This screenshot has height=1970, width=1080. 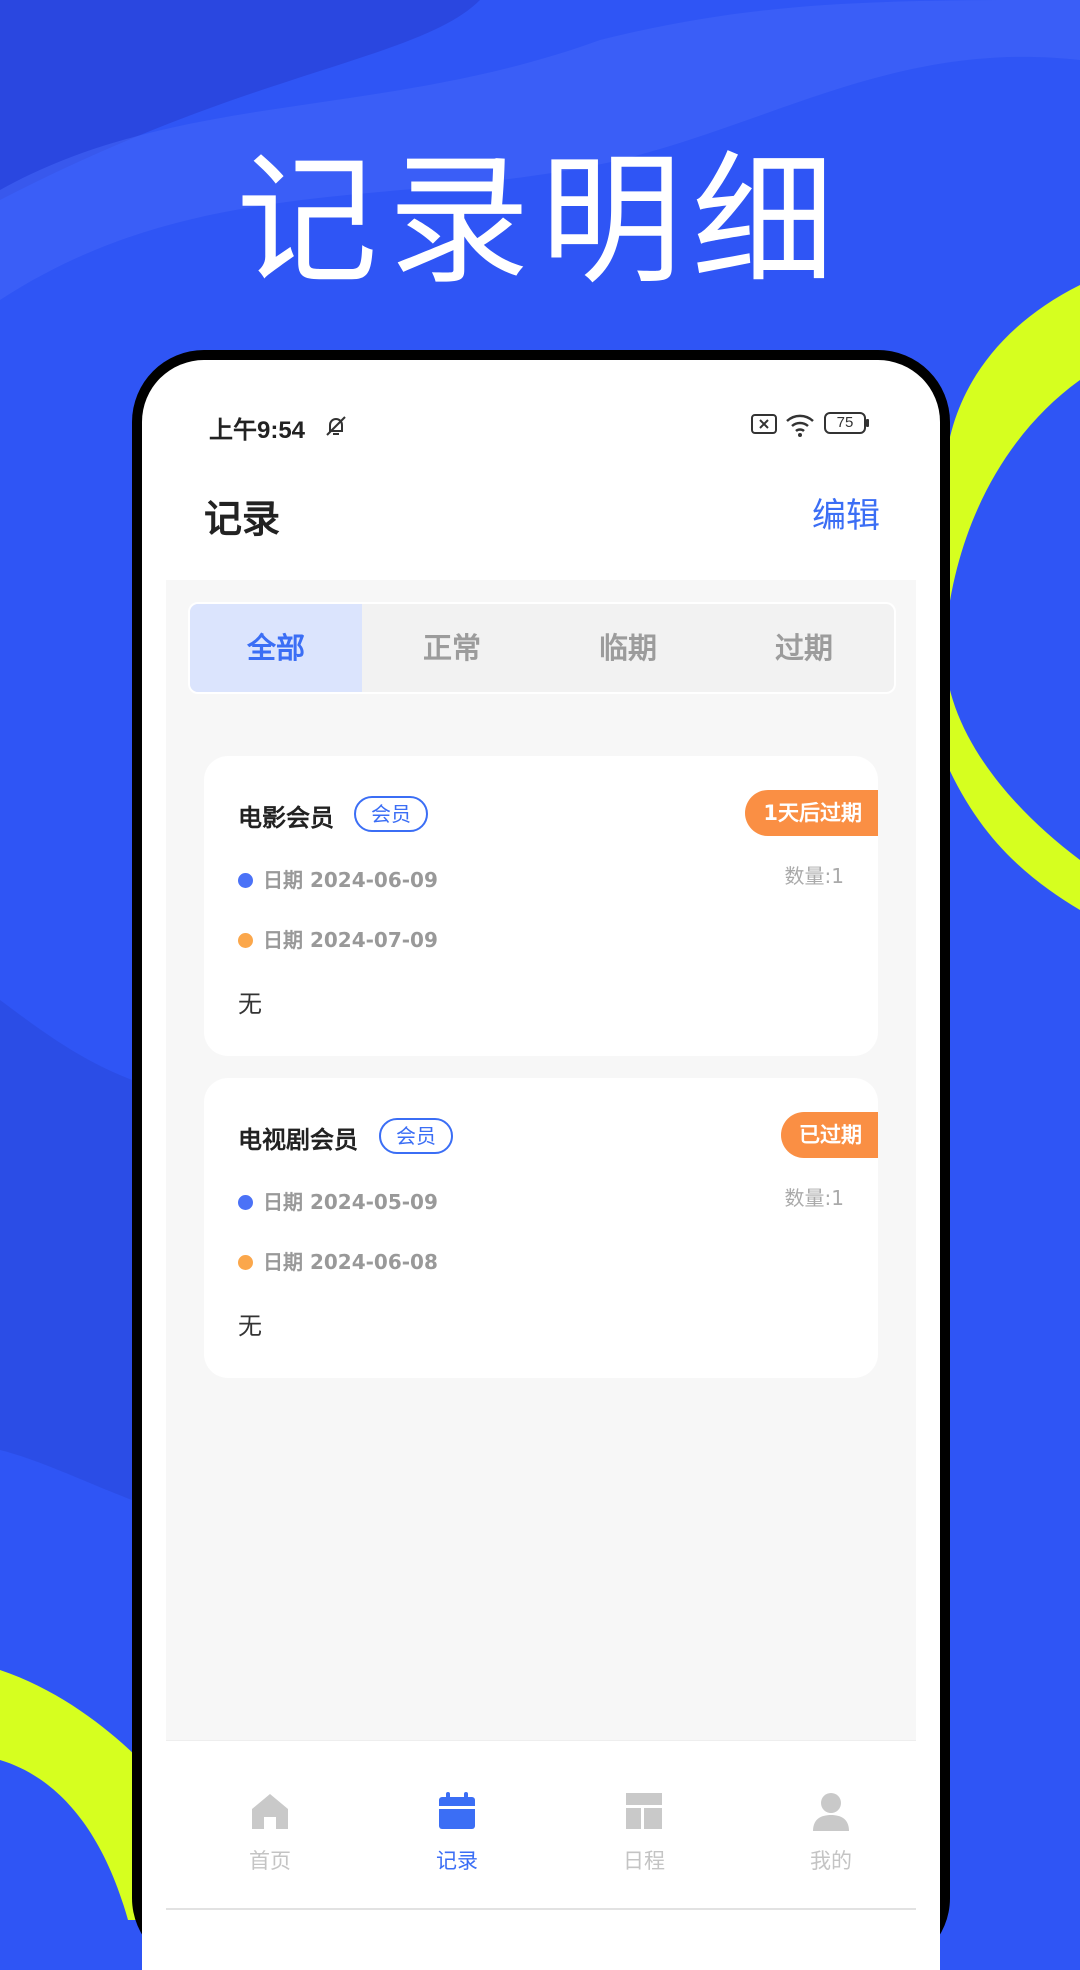 What do you see at coordinates (811, 813) in the screenshot?
I see `expiry-badge: 1天后过期` at bounding box center [811, 813].